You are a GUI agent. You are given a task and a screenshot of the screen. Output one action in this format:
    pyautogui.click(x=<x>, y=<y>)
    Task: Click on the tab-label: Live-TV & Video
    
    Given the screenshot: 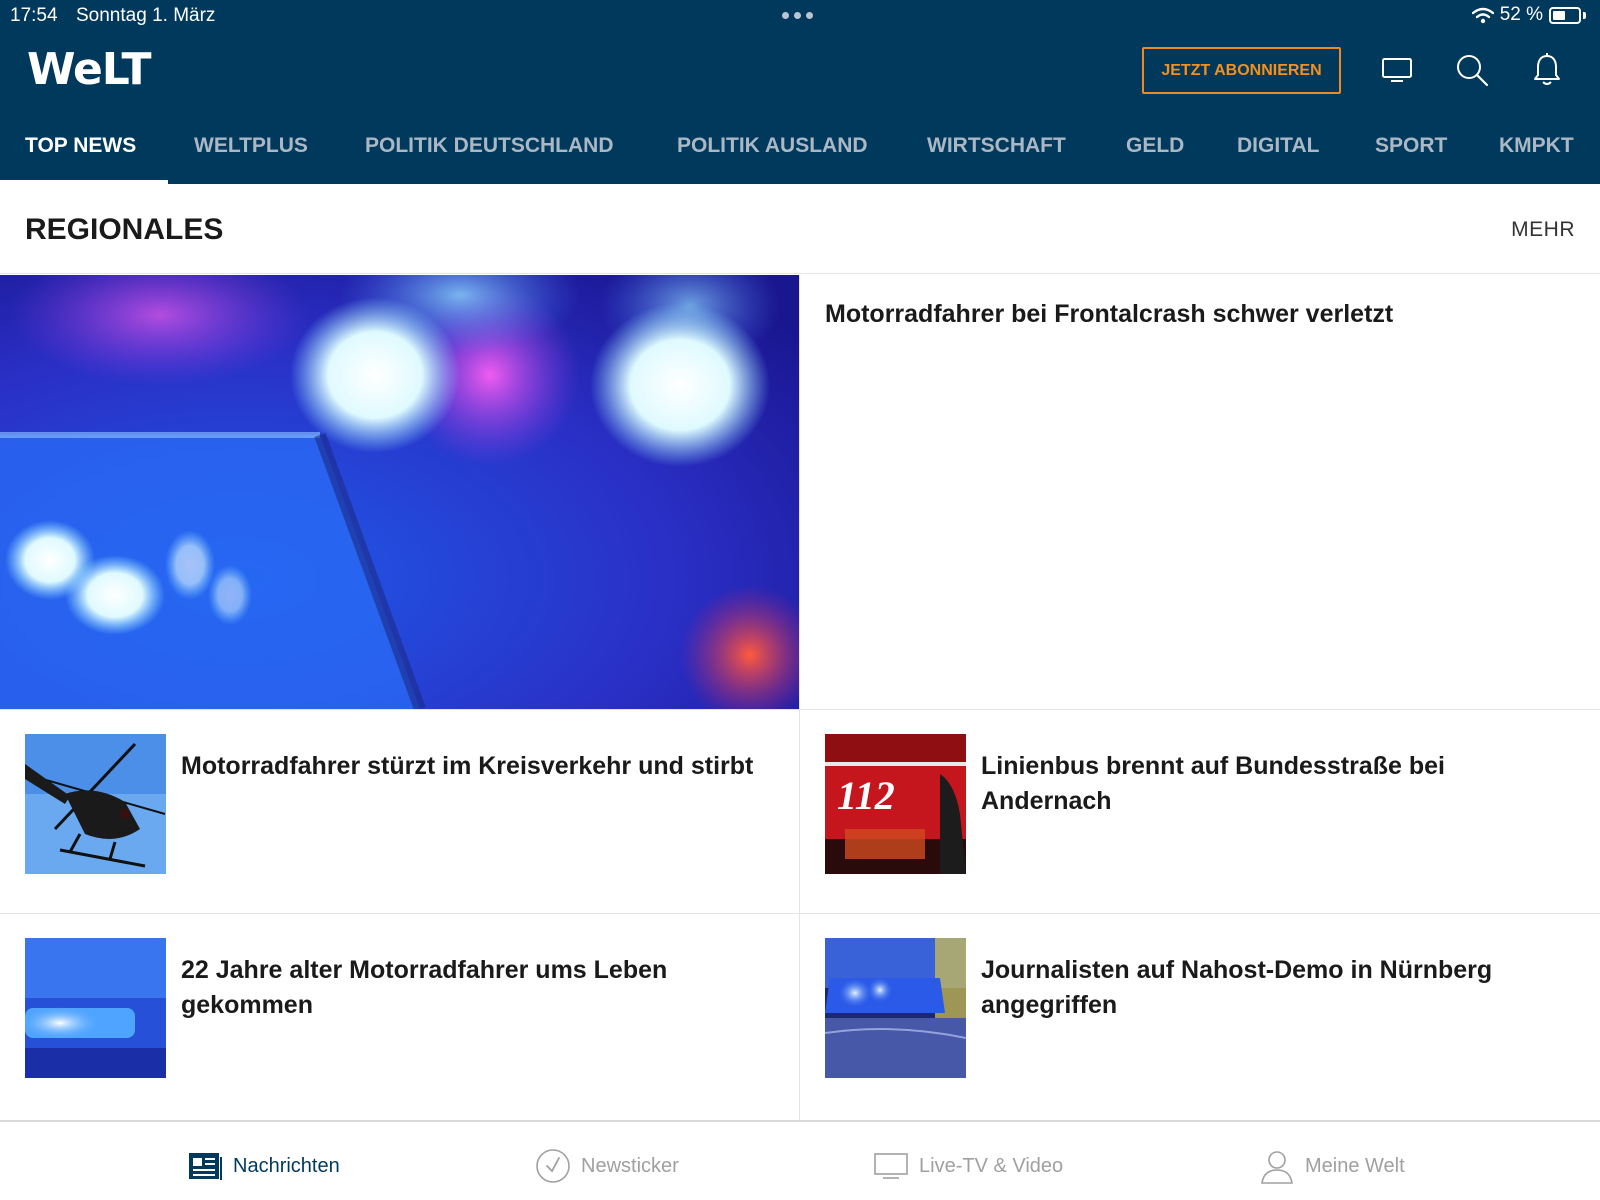 What is the action you would take?
    pyautogui.click(x=991, y=1165)
    